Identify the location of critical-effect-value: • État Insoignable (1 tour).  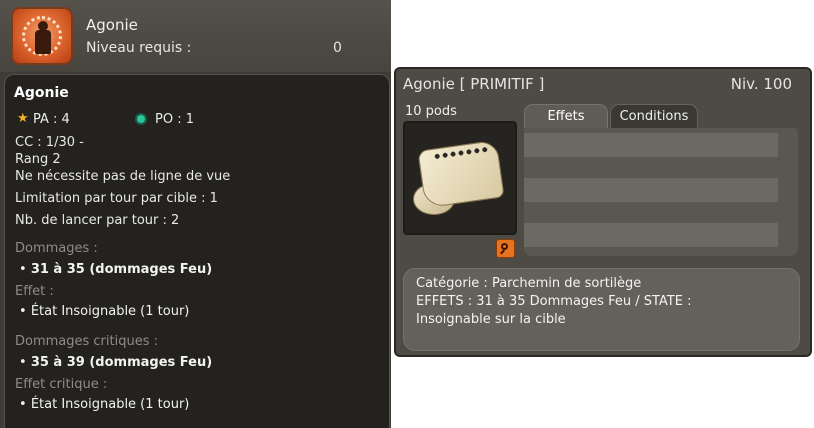
(104, 404).